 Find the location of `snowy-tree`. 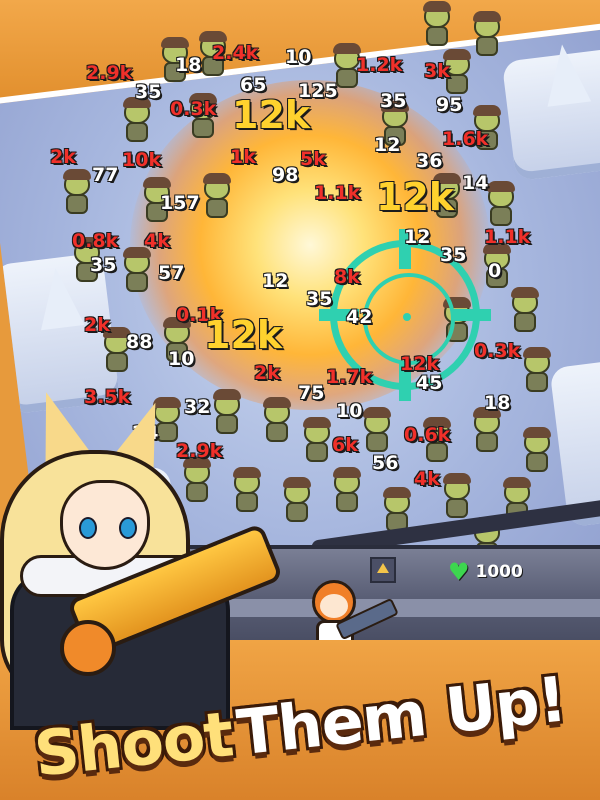

snowy-tree is located at coordinates (566, 74).